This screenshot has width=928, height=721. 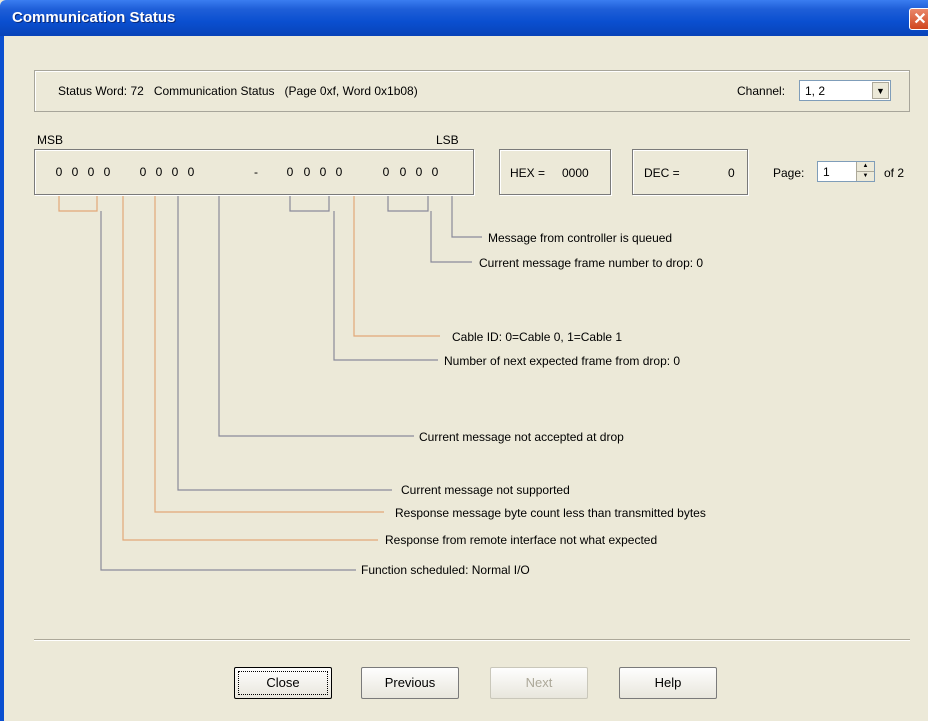 What do you see at coordinates (591, 263) in the screenshot?
I see `desc-frame-number: Current message frame number to drop: 0` at bounding box center [591, 263].